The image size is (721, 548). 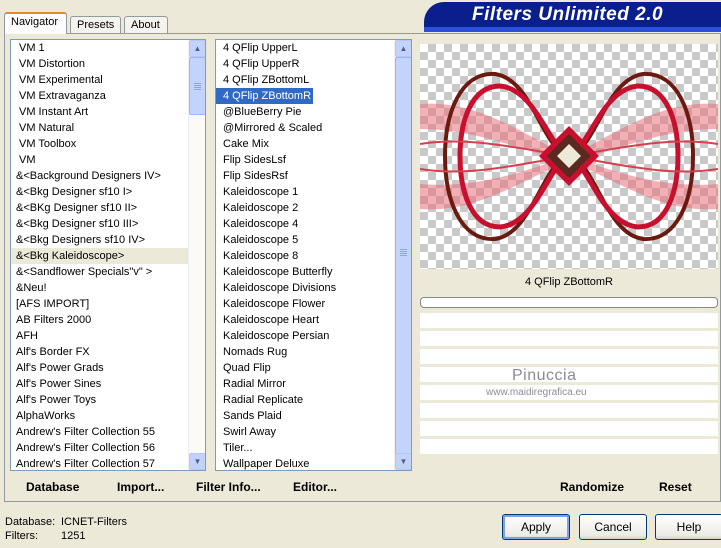 I want to click on filter-item: Flip SidesRsf, so click(x=305, y=176).